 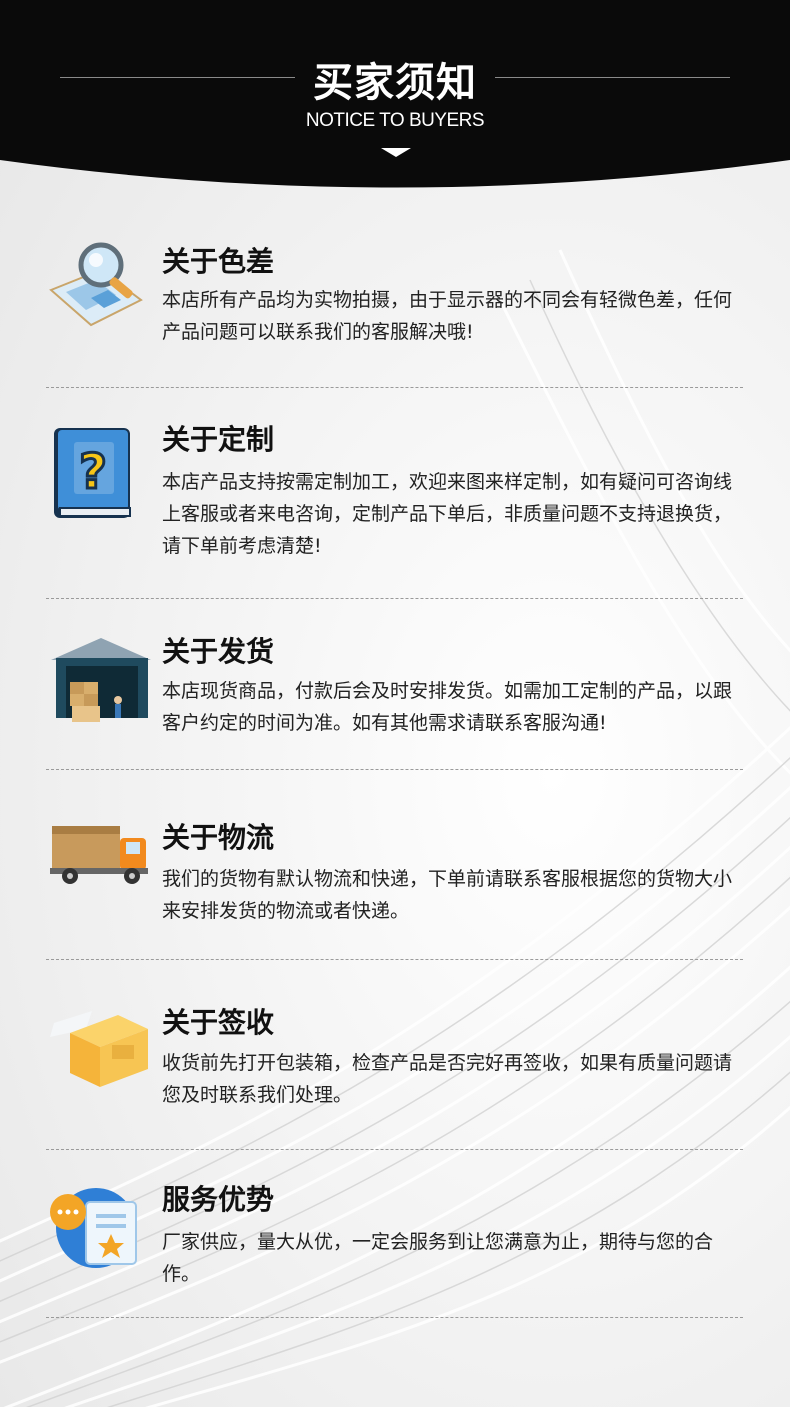 I want to click on question-book-icon: ?, so click(x=92, y=473).